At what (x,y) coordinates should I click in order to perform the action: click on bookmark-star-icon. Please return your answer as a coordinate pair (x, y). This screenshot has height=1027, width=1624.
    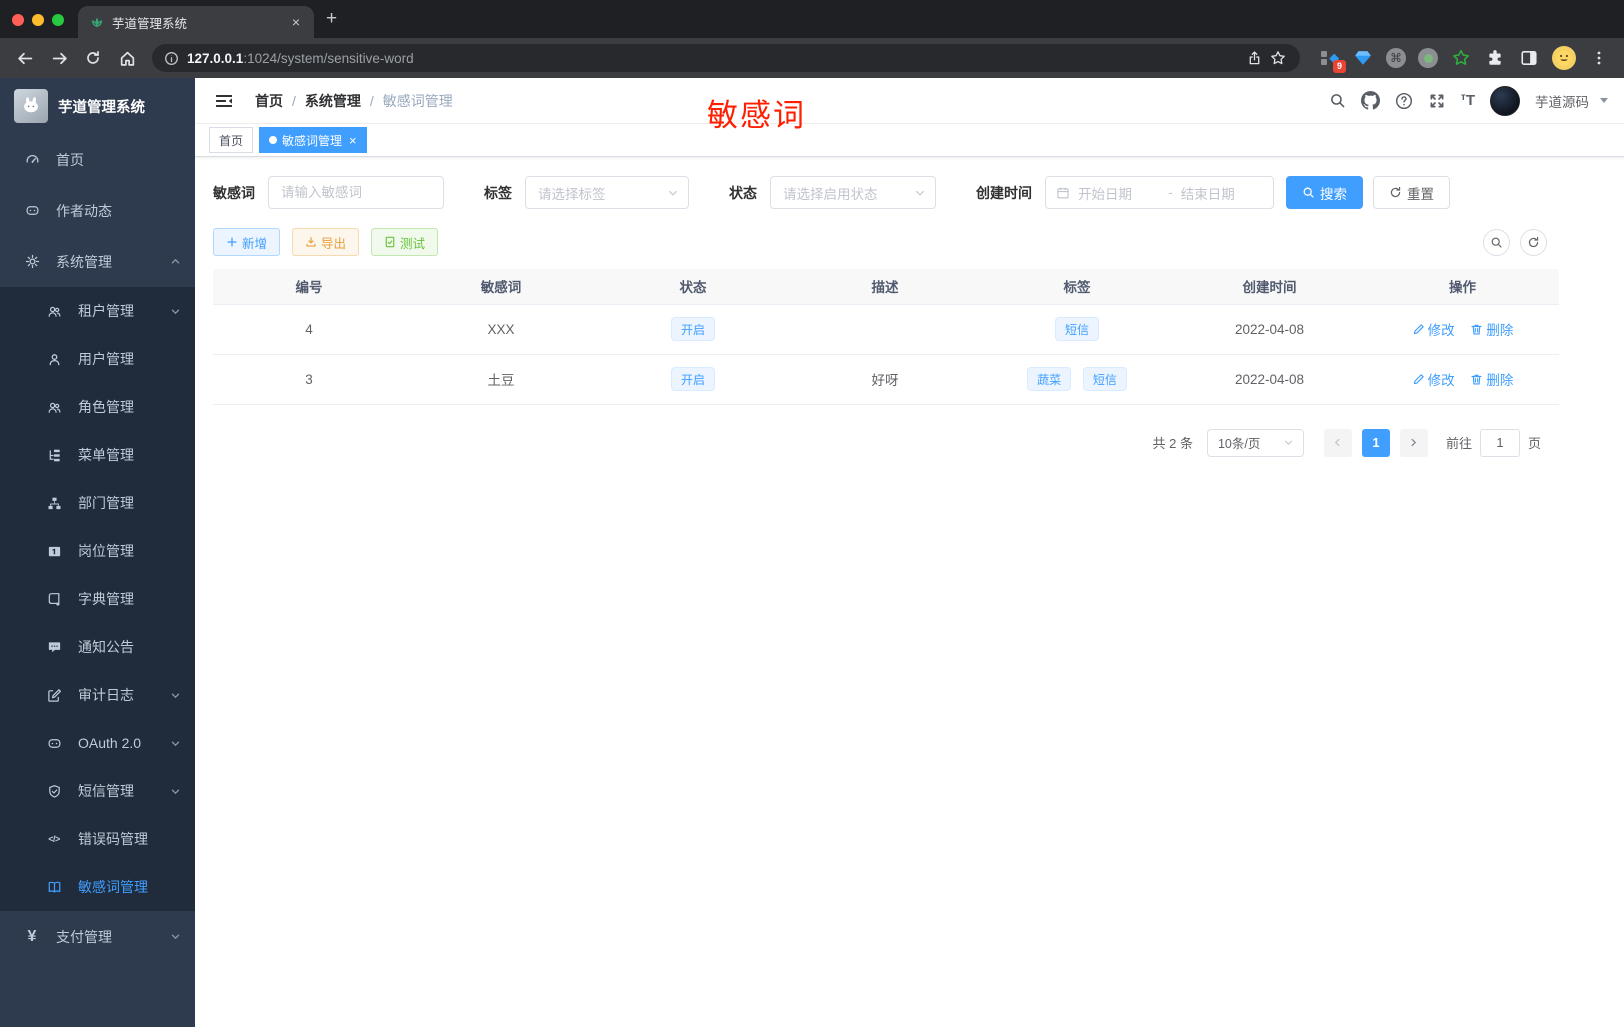
    Looking at the image, I should click on (1278, 58).